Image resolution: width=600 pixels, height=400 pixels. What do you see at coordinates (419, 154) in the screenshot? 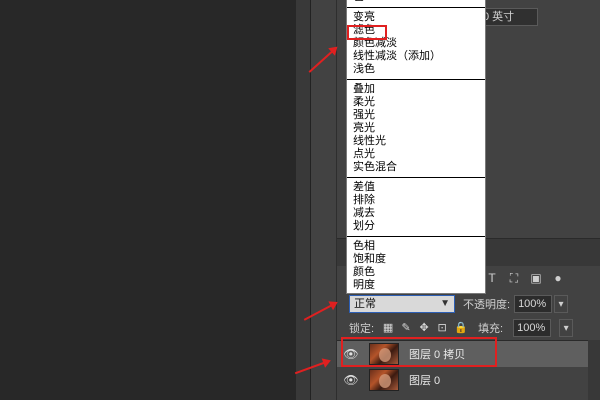
I see `menu-item-pin-light: 点光` at bounding box center [419, 154].